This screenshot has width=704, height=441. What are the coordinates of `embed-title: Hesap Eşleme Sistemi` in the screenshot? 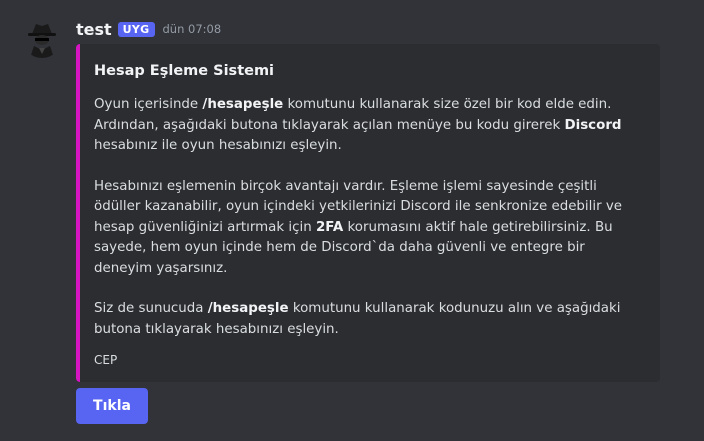 It's located at (184, 71).